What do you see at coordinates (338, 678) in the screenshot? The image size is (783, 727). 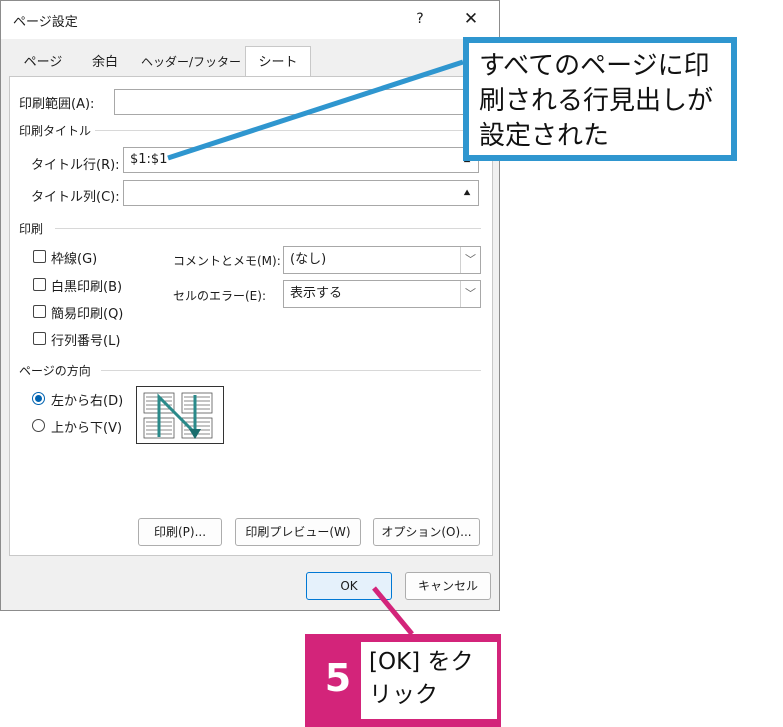 I see `step-number: 5` at bounding box center [338, 678].